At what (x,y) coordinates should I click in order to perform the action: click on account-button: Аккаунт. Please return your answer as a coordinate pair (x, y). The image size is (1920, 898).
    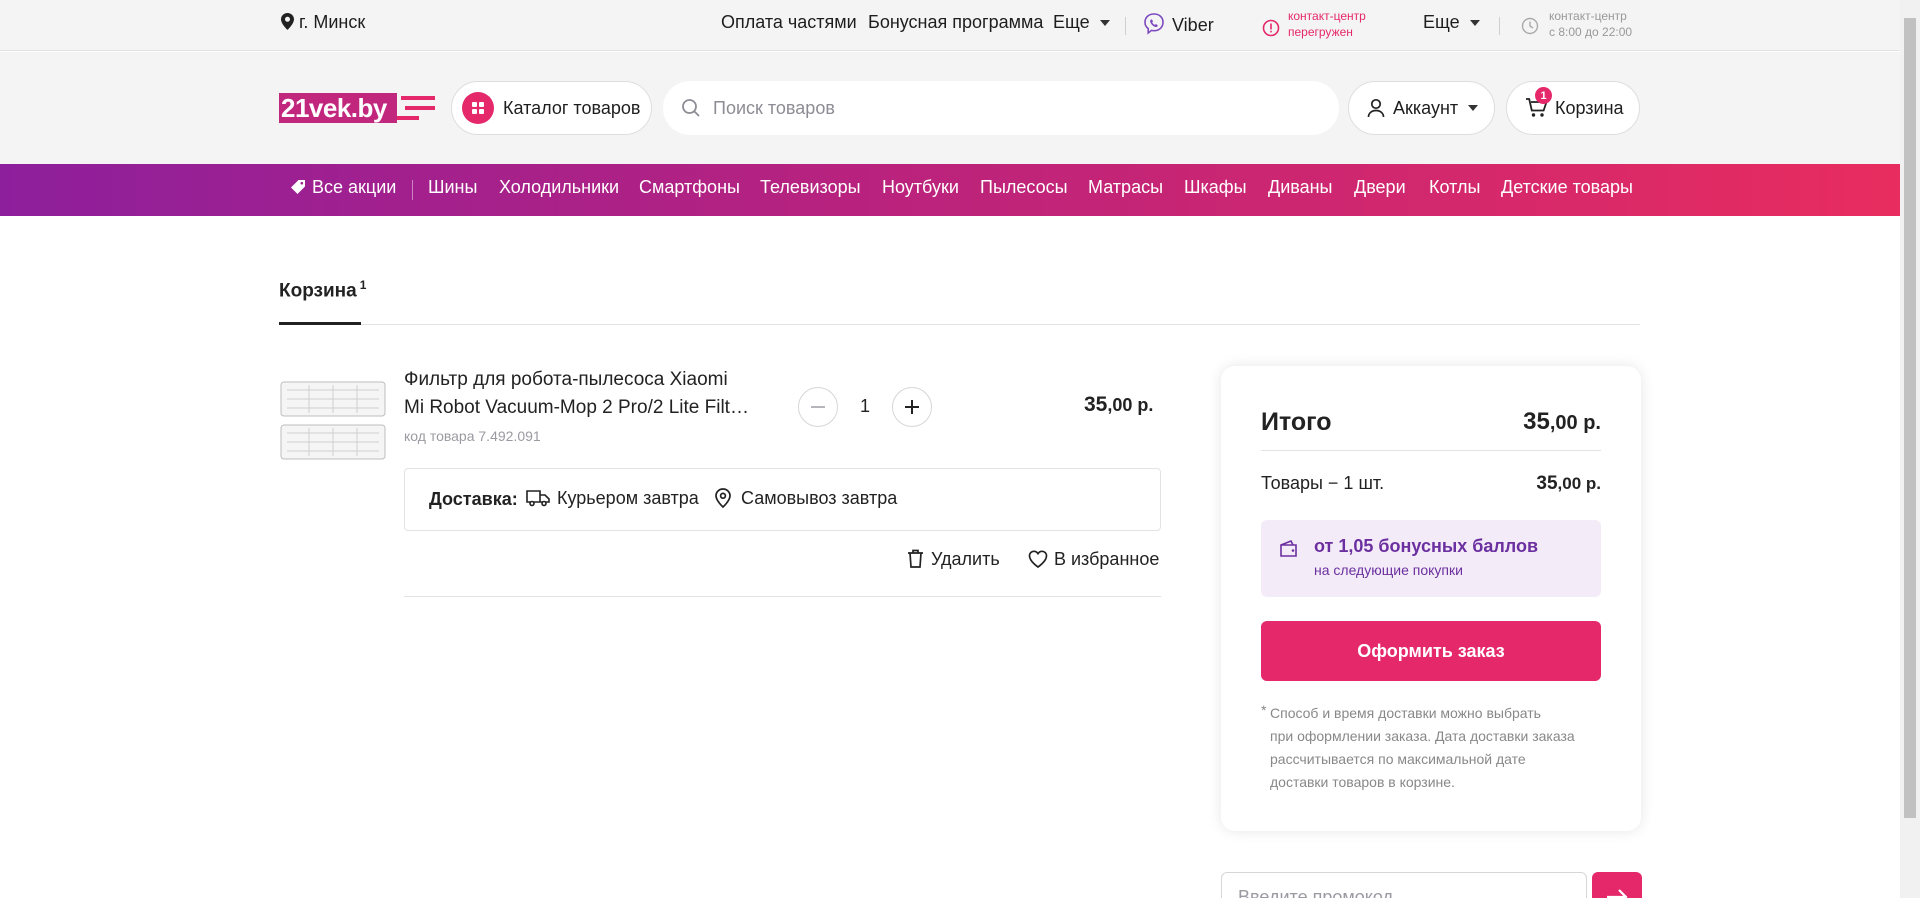
    Looking at the image, I should click on (1421, 108).